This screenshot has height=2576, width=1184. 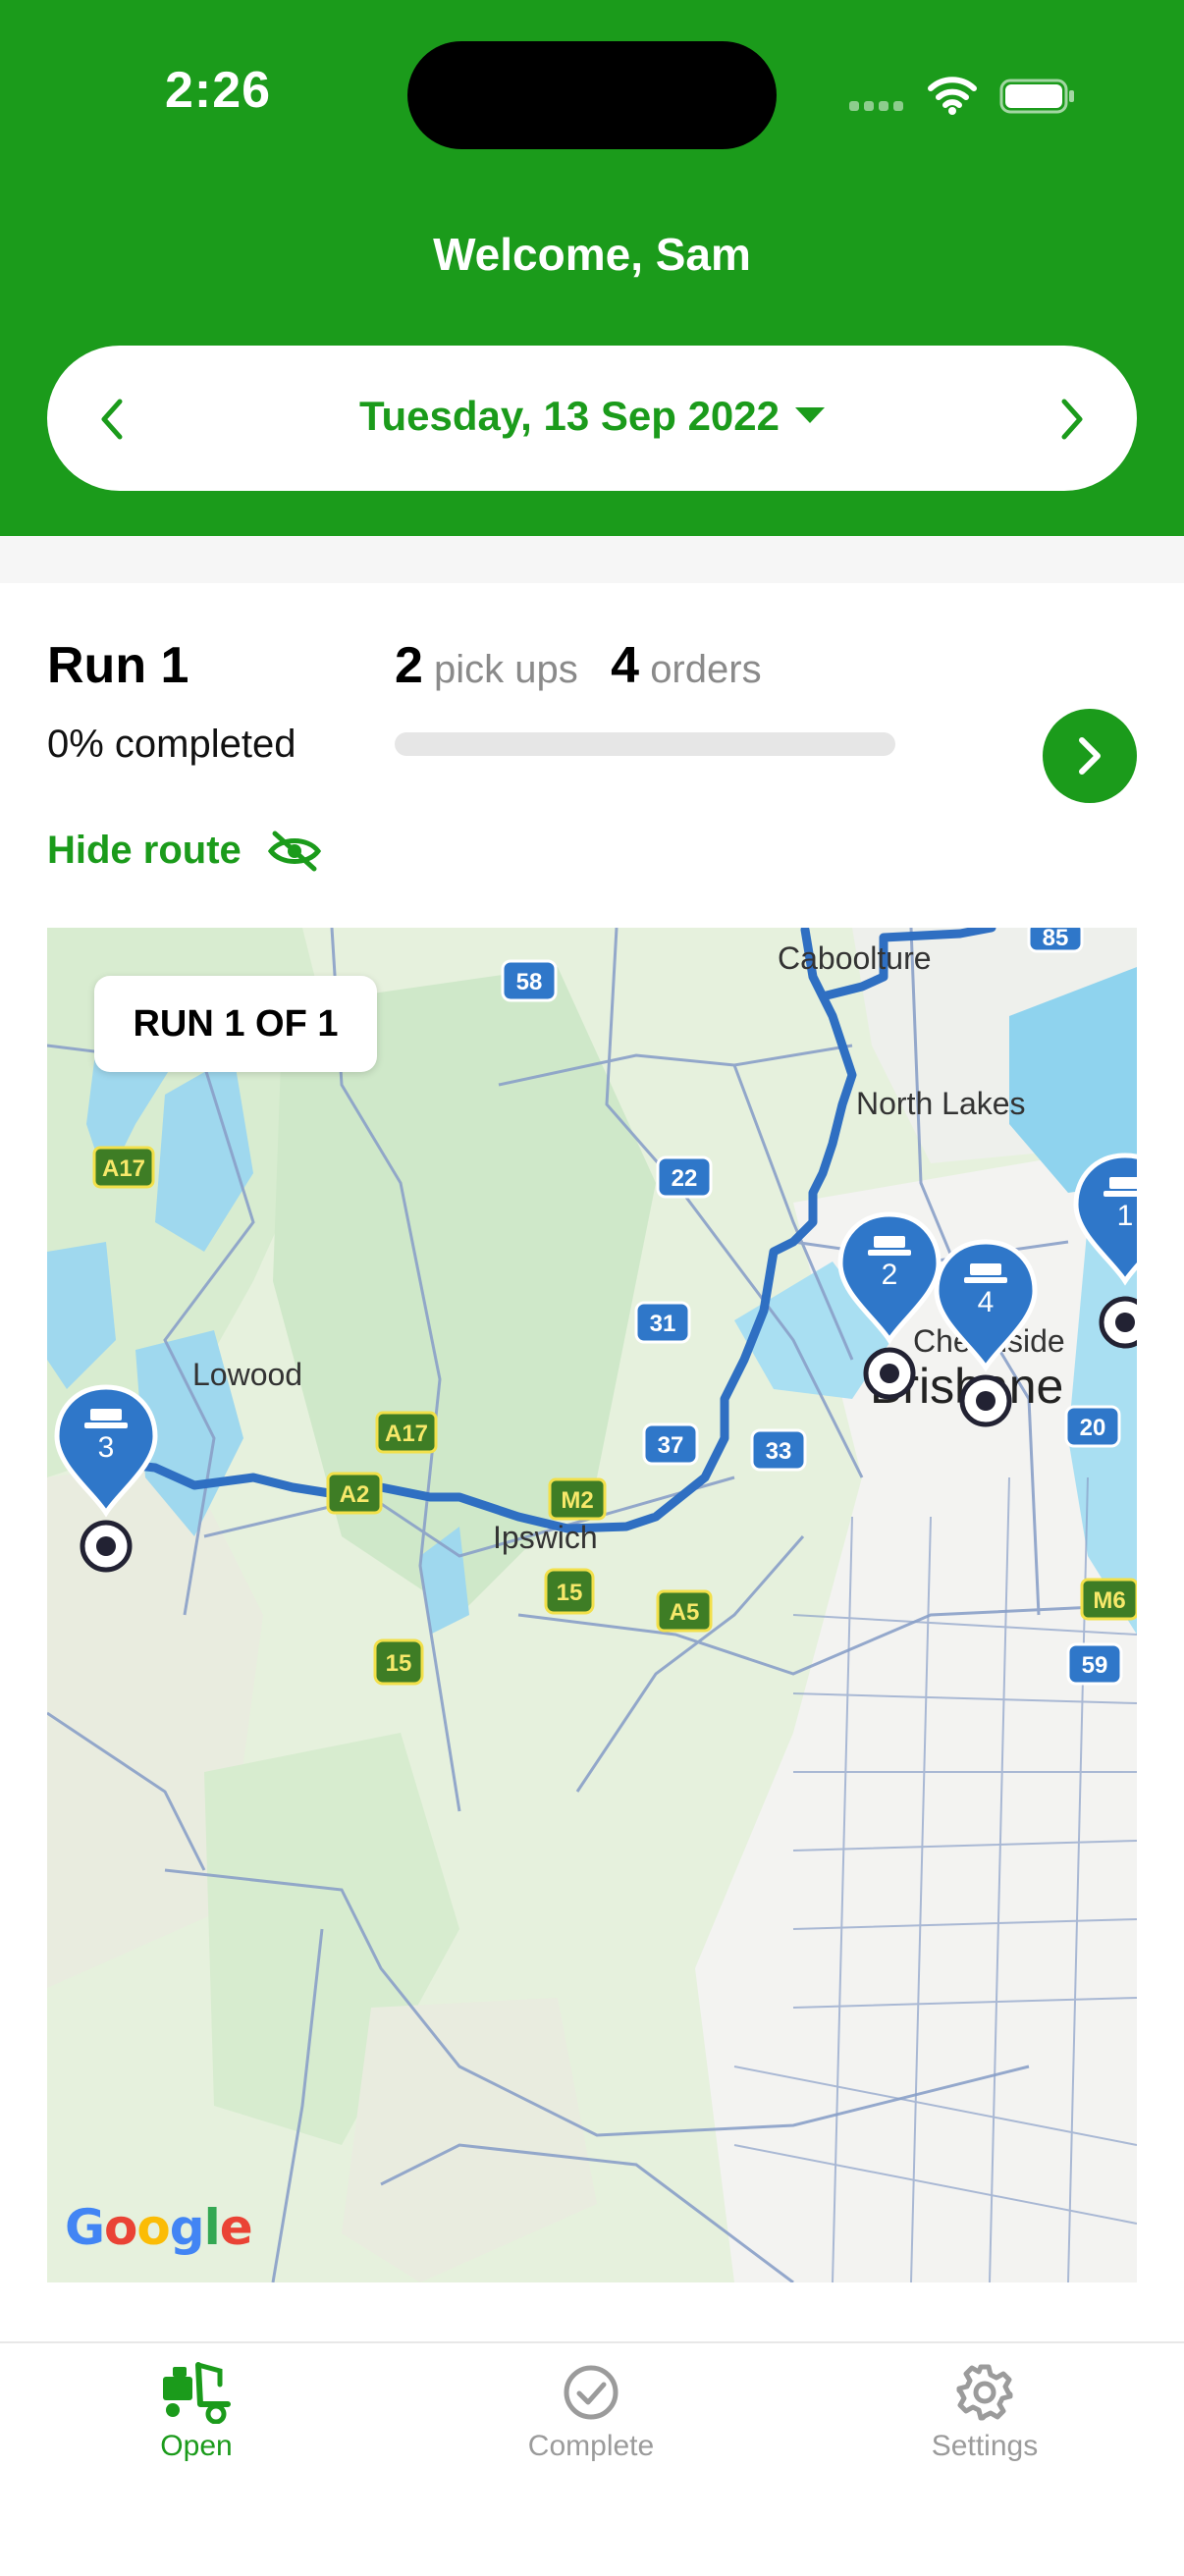 I want to click on chevron-left-icon, so click(x=112, y=419).